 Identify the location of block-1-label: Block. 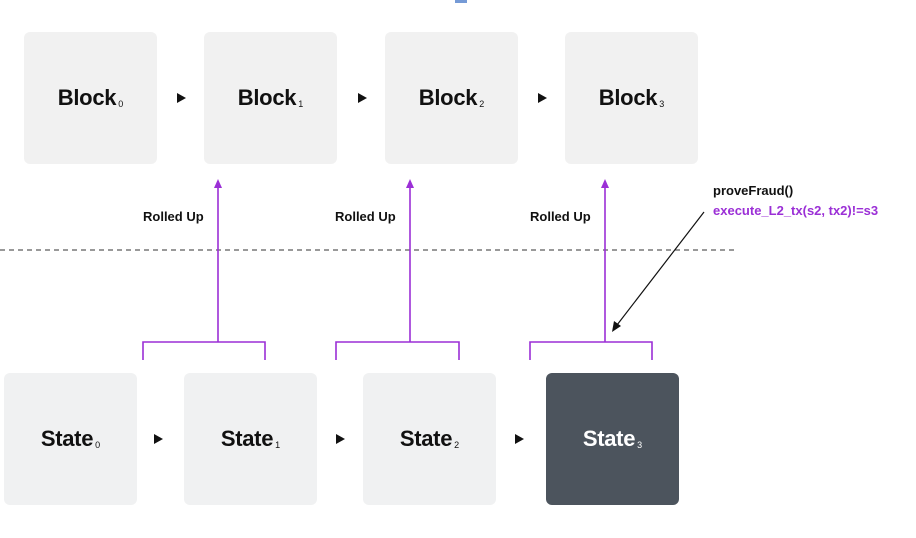
(267, 97).